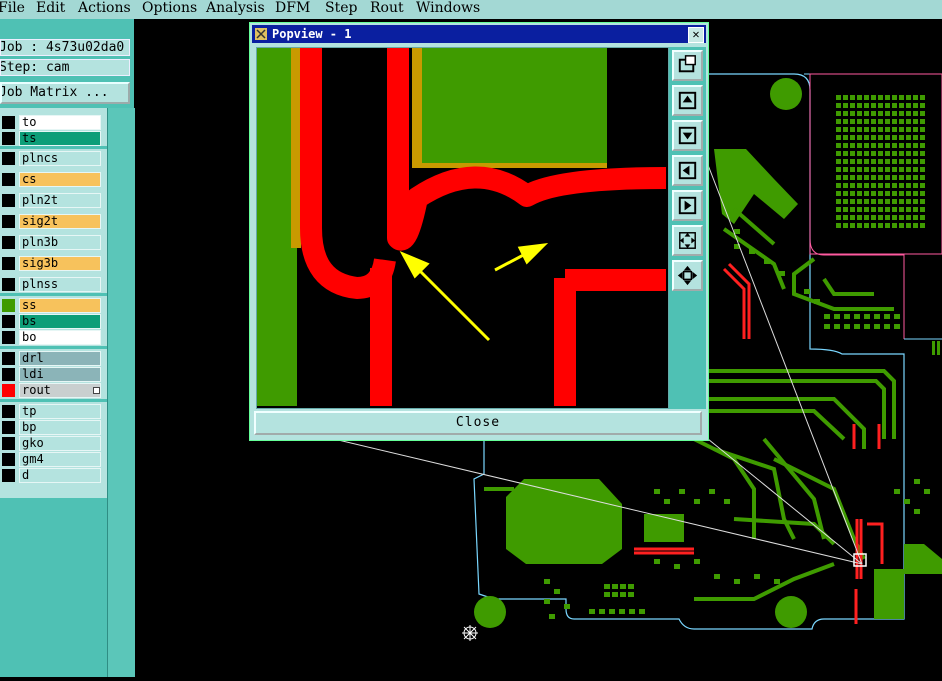 This screenshot has height=681, width=942. Describe the element at coordinates (60, 242) in the screenshot. I see `layer-name: pln3b` at that location.